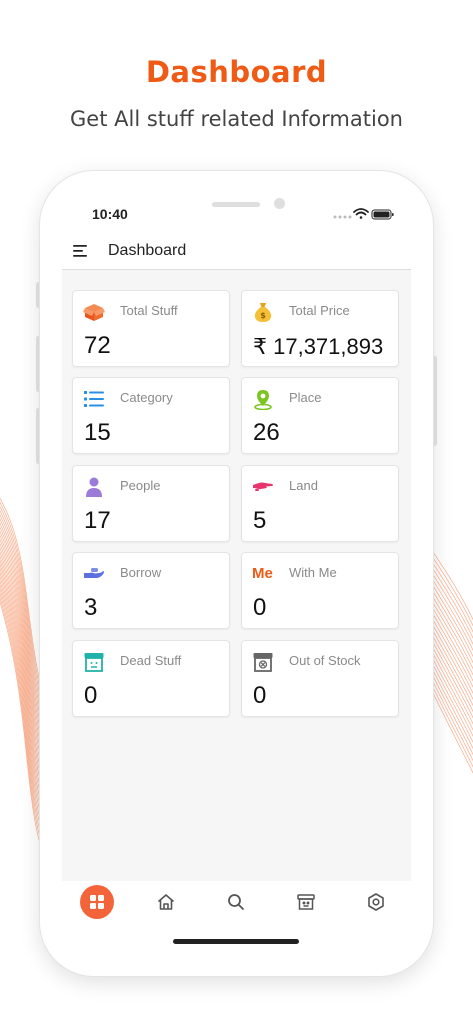 Image resolution: width=473 pixels, height=1024 pixels. What do you see at coordinates (266, 432) in the screenshot?
I see `card-value: 26` at bounding box center [266, 432].